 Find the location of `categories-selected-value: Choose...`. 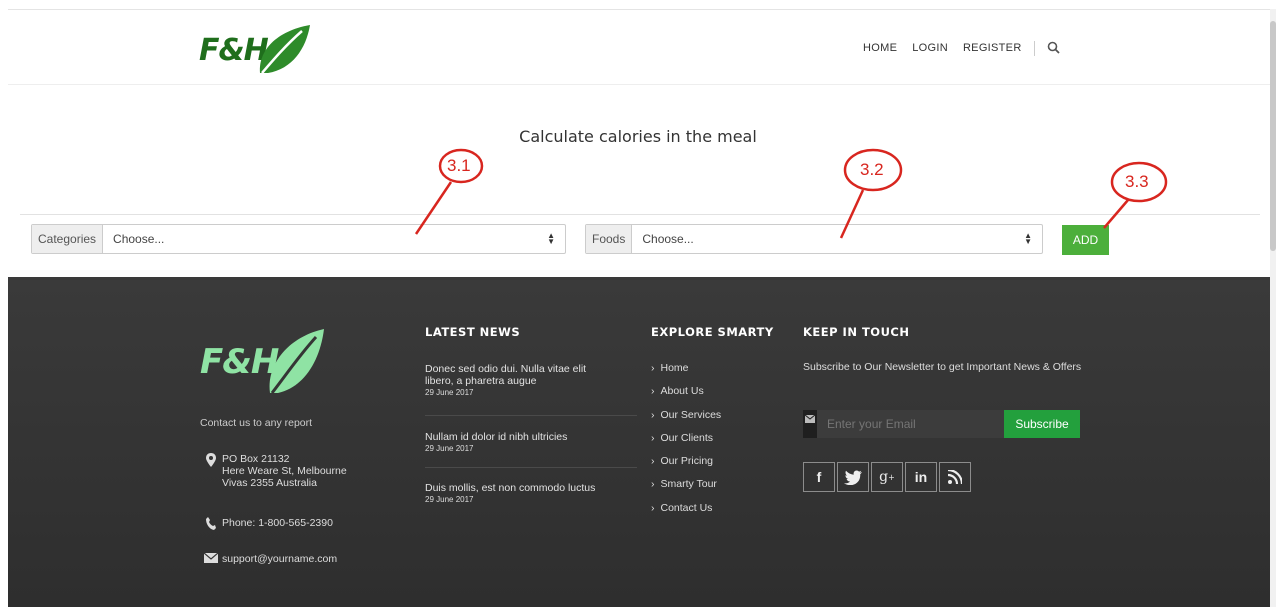

categories-selected-value: Choose... is located at coordinates (139, 239).